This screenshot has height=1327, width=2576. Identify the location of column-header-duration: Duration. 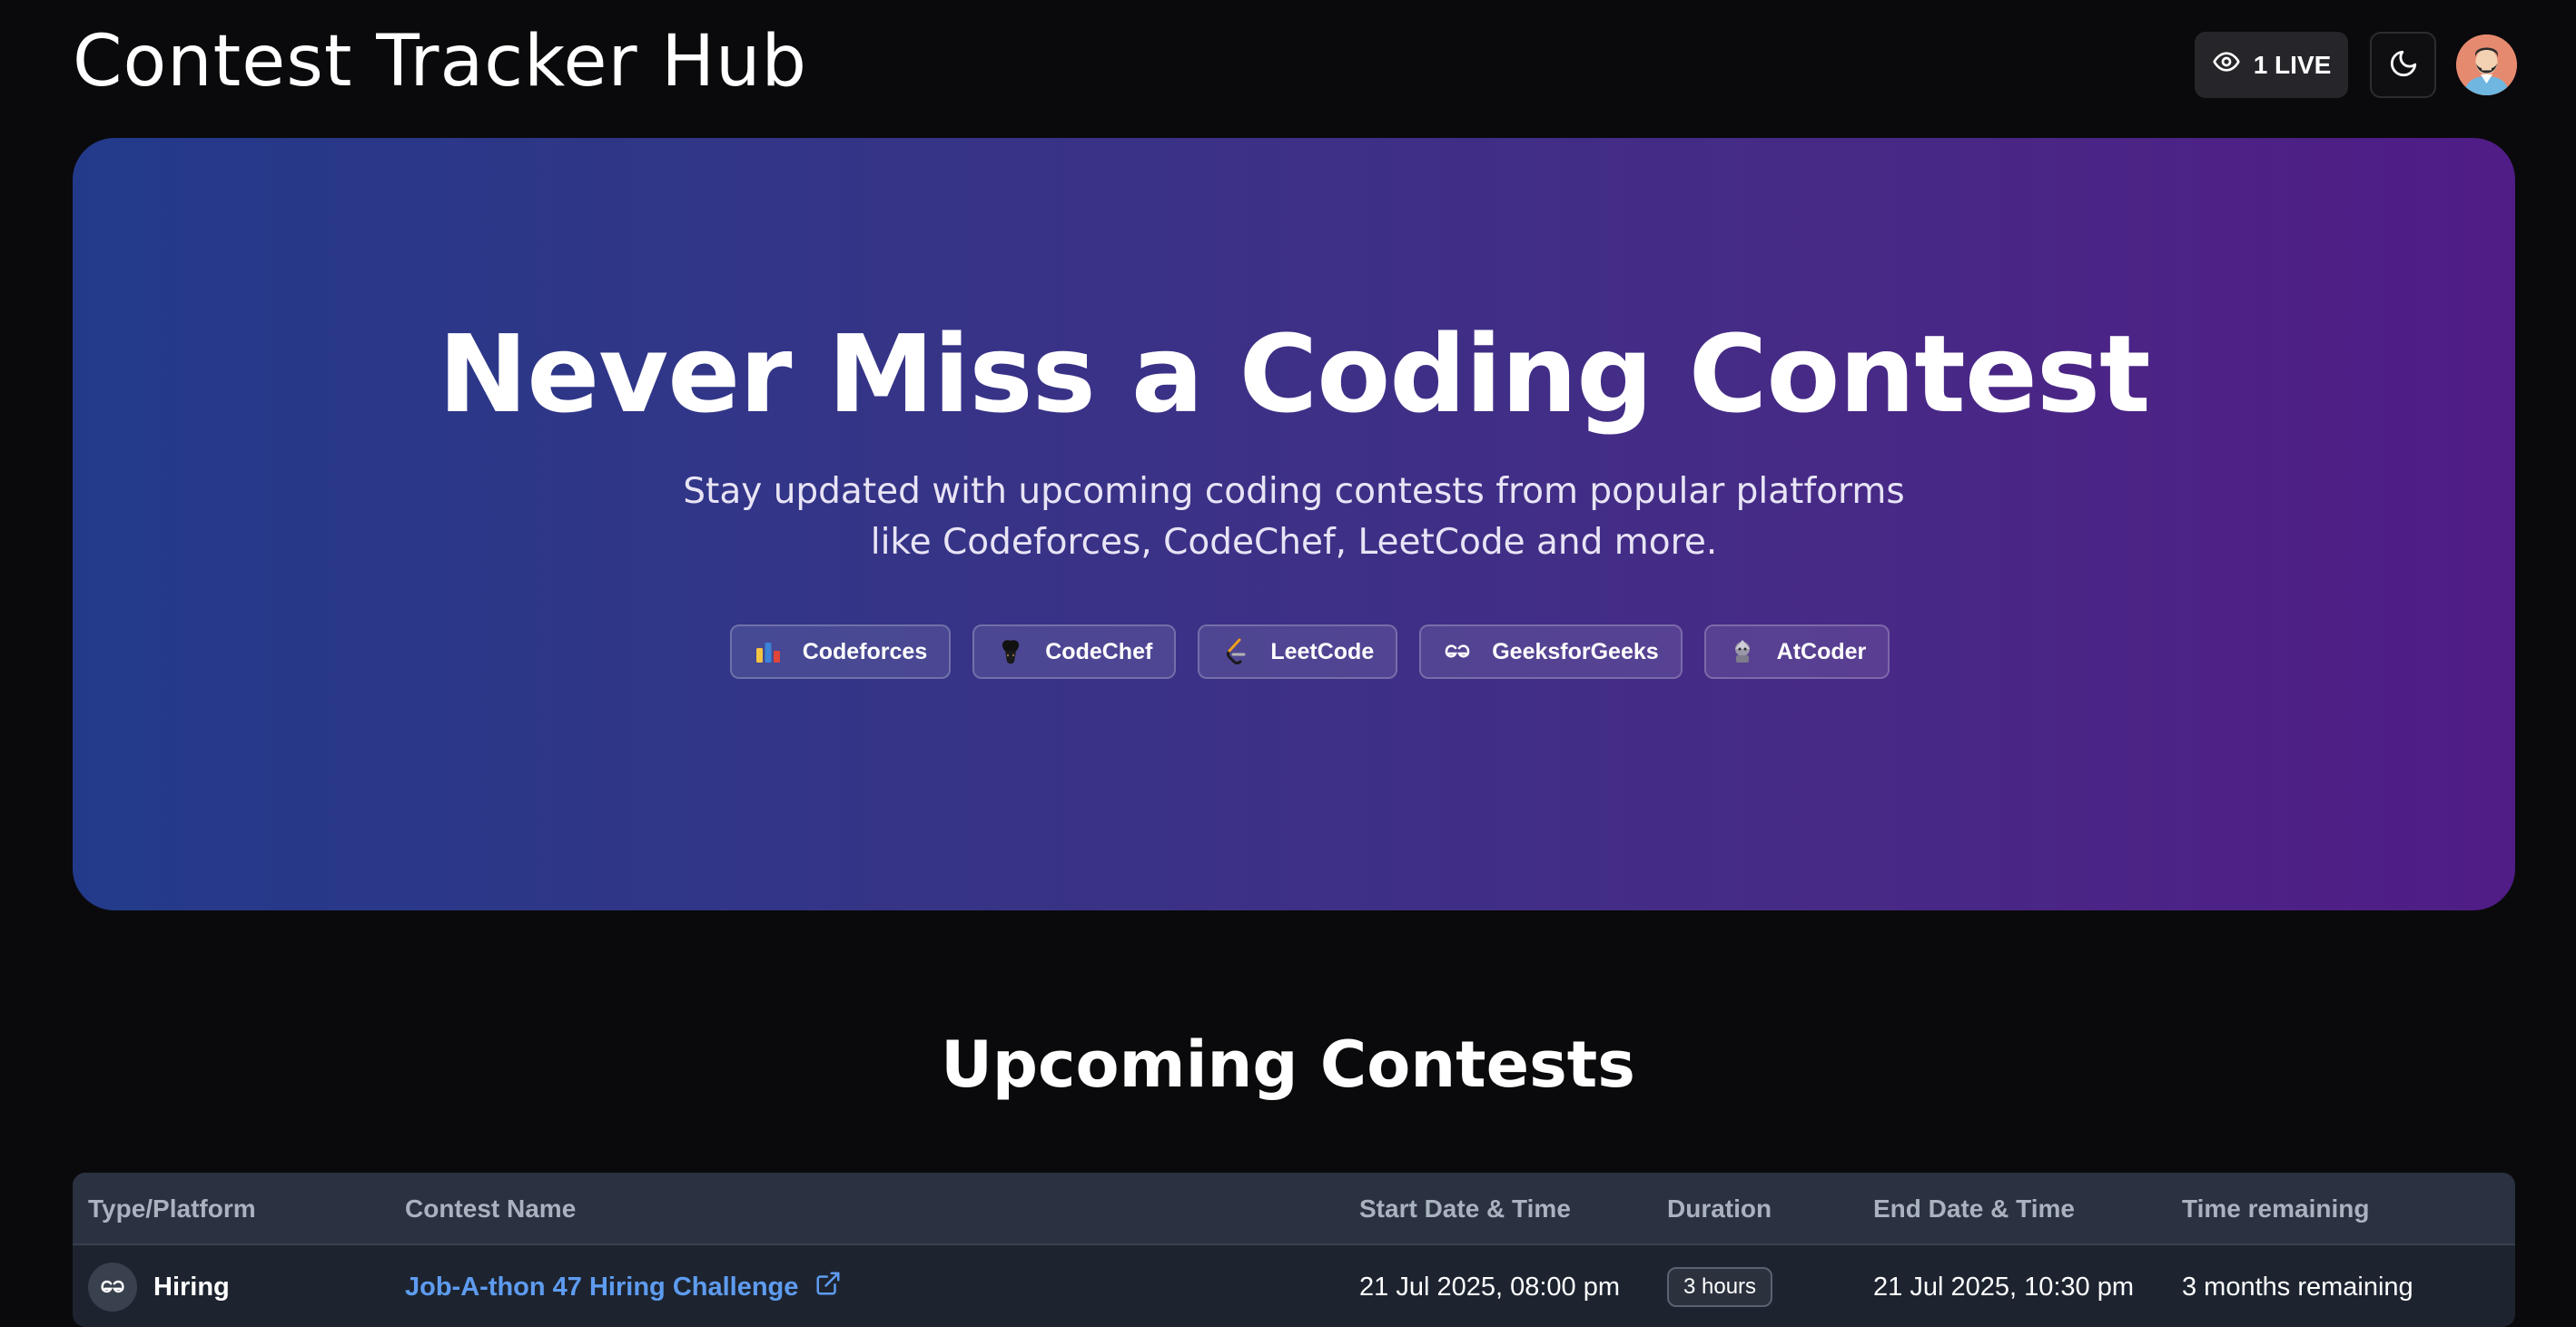
(1719, 1208).